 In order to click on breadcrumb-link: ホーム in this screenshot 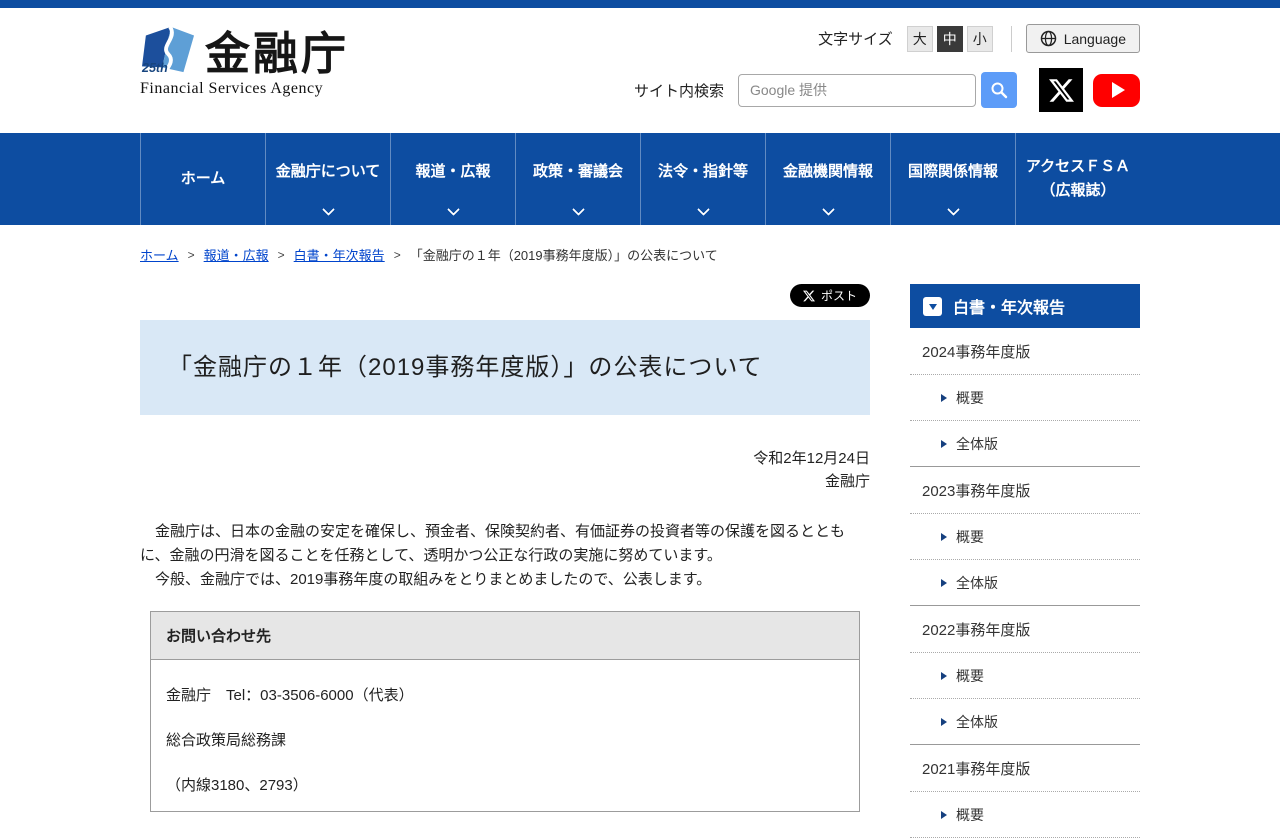, I will do `click(159, 254)`.